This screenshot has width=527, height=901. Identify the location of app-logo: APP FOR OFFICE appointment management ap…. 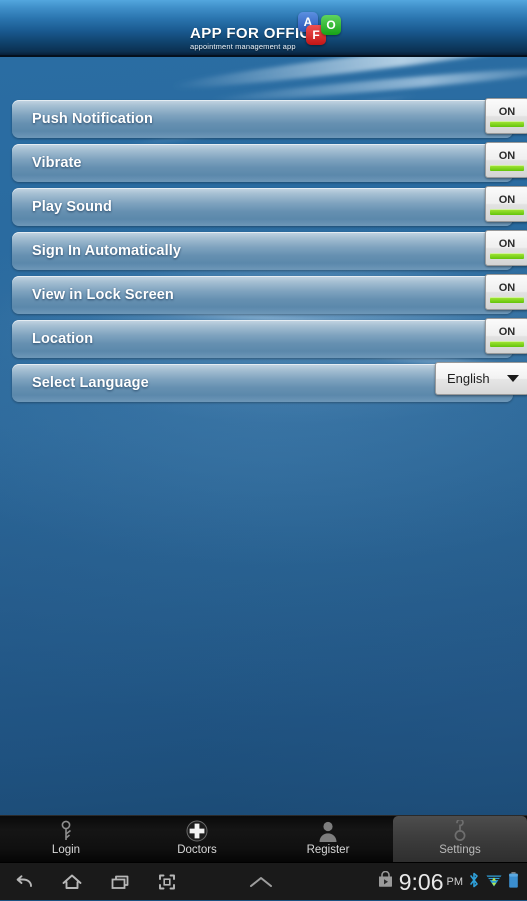
(265, 31).